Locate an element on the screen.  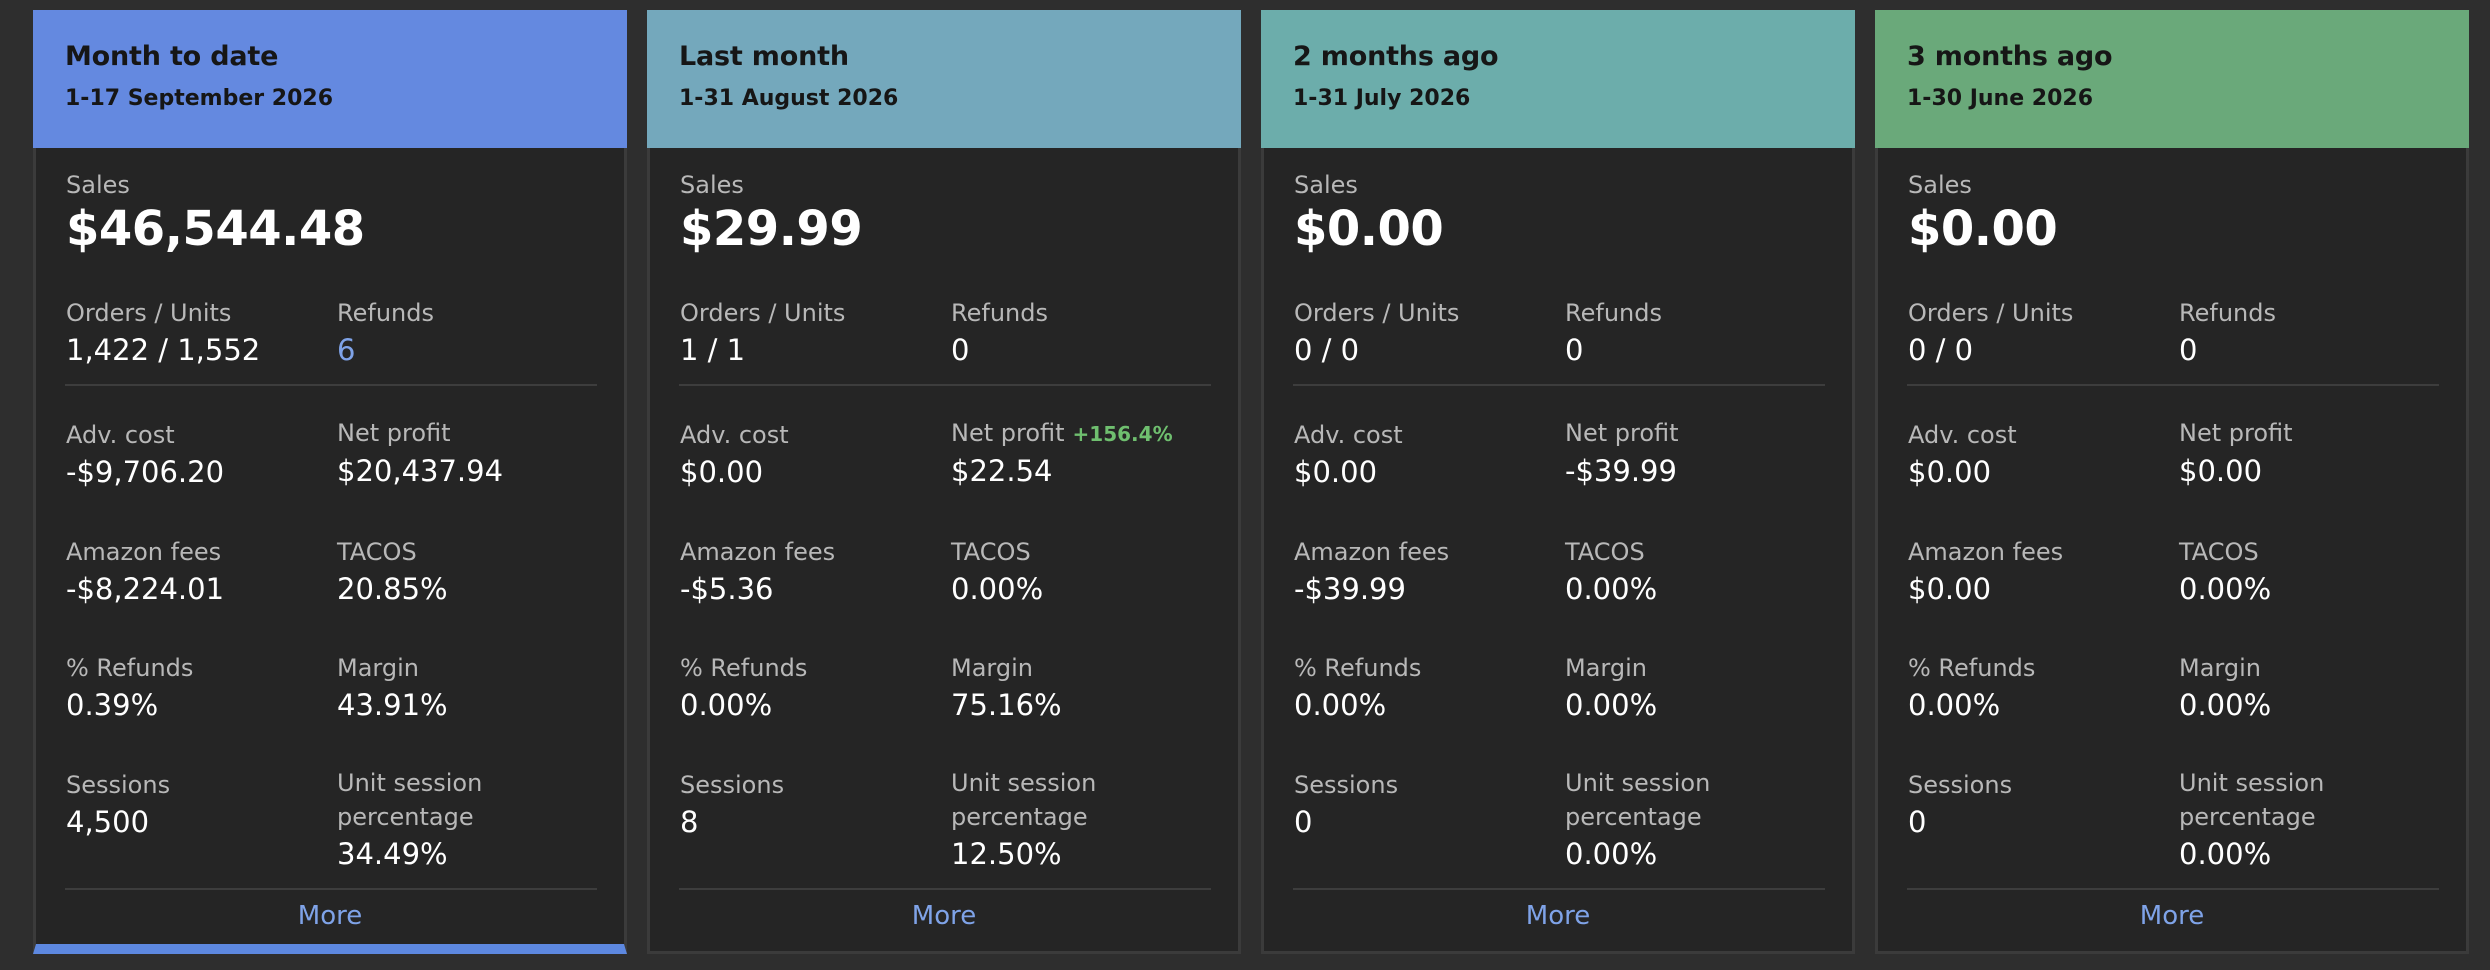
refunds-link: 6 is located at coordinates (385, 350).